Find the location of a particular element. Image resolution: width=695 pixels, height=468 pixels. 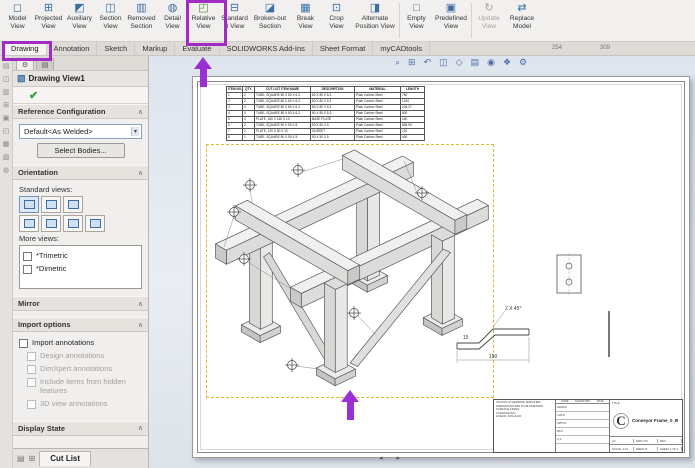

zoom-to-fit-icon: ⌕ is located at coordinates (397, 62).